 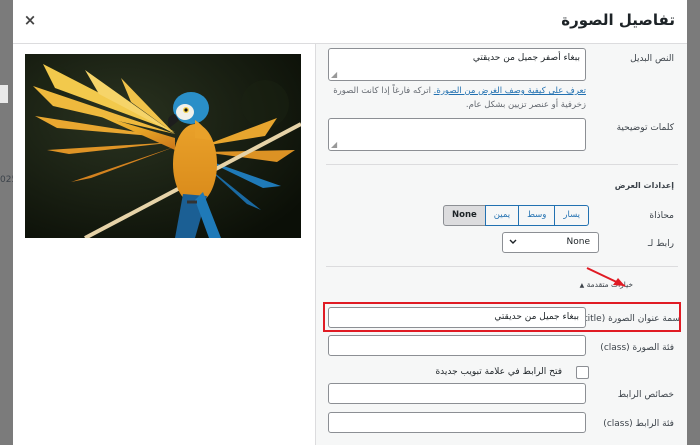 What do you see at coordinates (4, 94) in the screenshot?
I see `background-control` at bounding box center [4, 94].